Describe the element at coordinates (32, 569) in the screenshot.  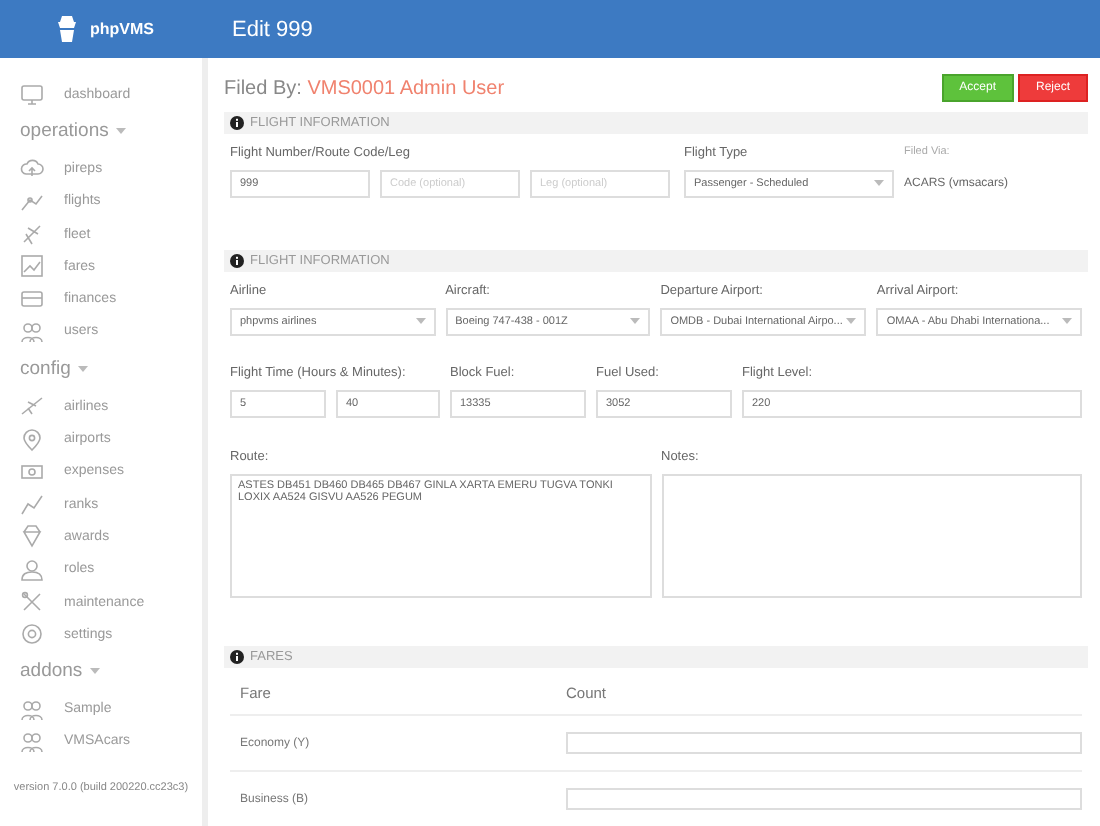
I see `user-icon` at that location.